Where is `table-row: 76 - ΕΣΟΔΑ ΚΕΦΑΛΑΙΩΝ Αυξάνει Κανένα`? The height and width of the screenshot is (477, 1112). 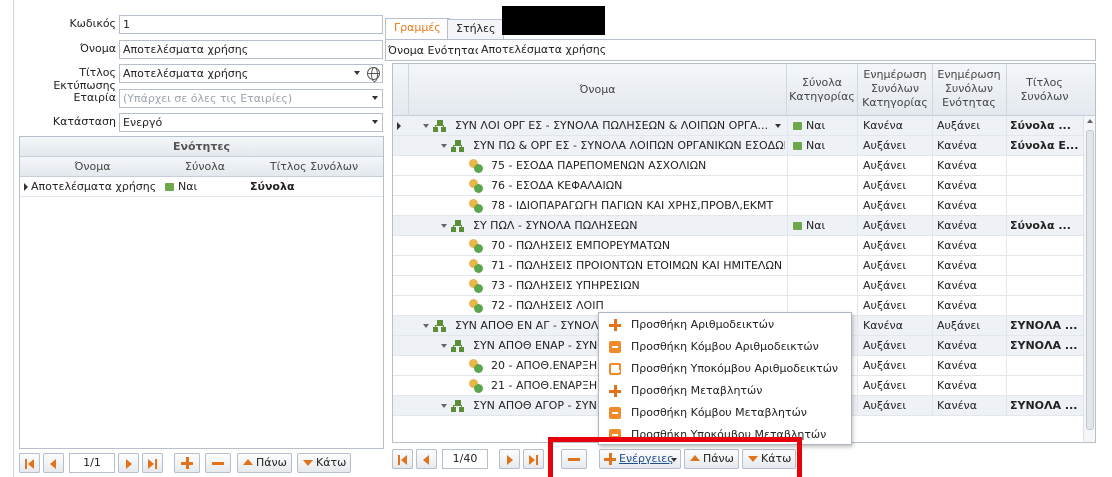 table-row: 76 - ΕΣΟΔΑ ΚΕΦΑΛΑΙΩΝ Αυξάνει Κανένα is located at coordinates (738, 186).